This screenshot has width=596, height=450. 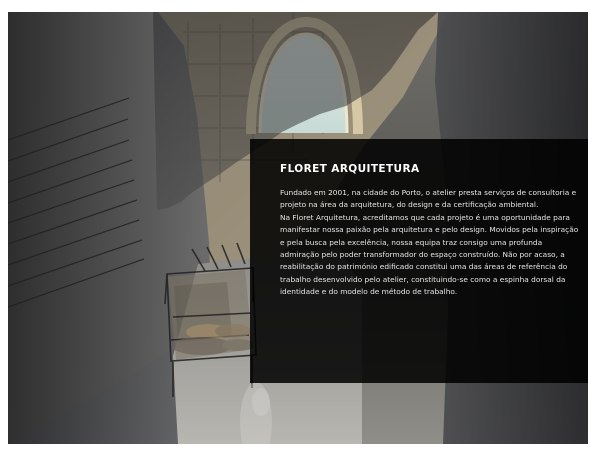 What do you see at coordinates (350, 169) in the screenshot?
I see `page-title: FLORET ARQUITETURA` at bounding box center [350, 169].